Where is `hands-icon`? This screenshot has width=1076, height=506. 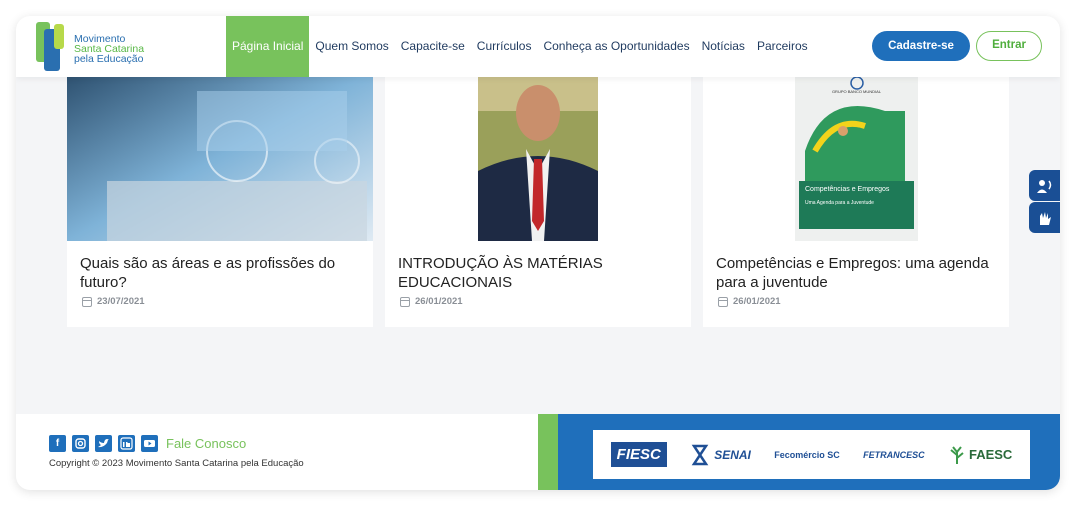 hands-icon is located at coordinates (1045, 218).